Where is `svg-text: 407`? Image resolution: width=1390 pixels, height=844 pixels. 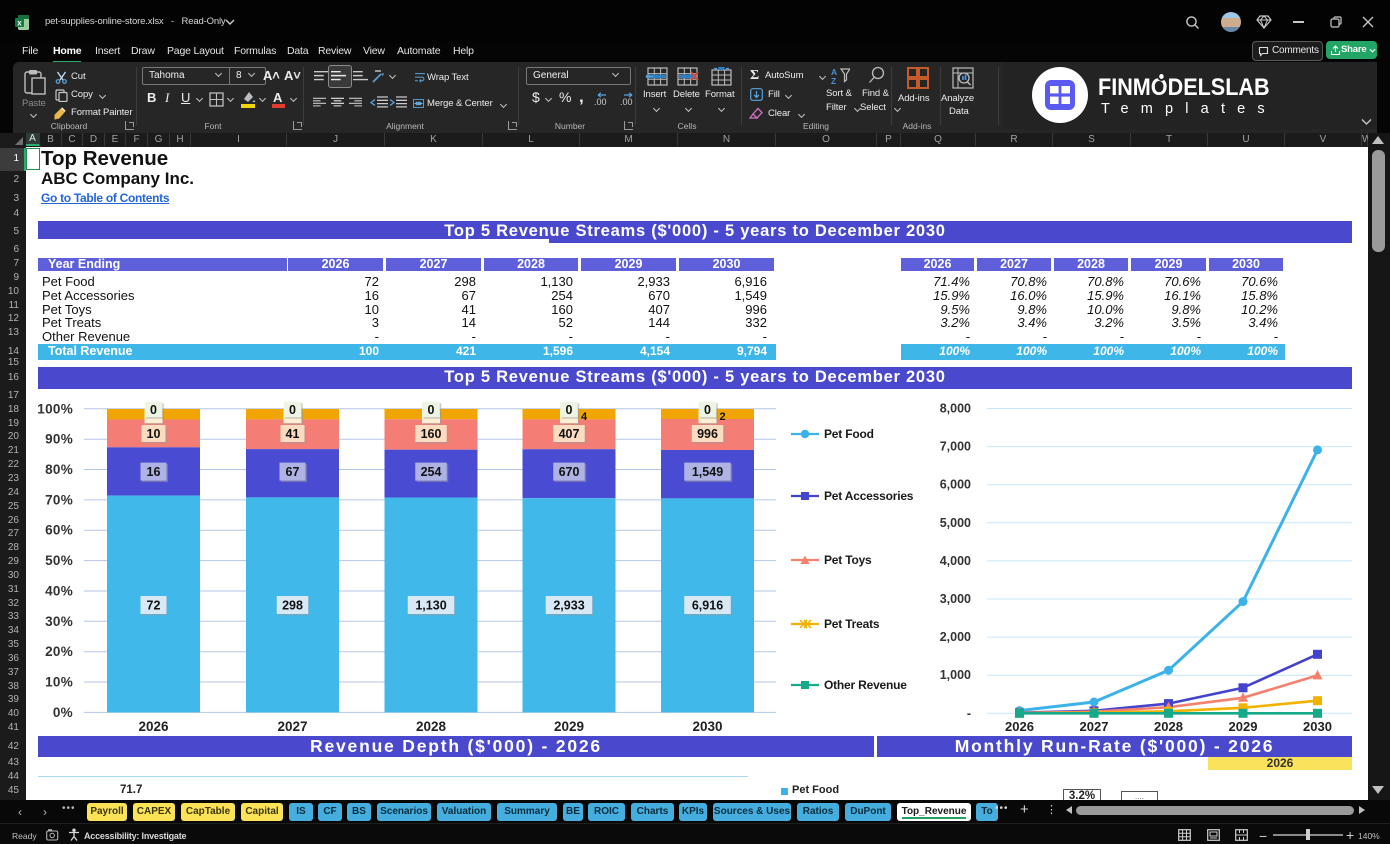 svg-text: 407 is located at coordinates (569, 434).